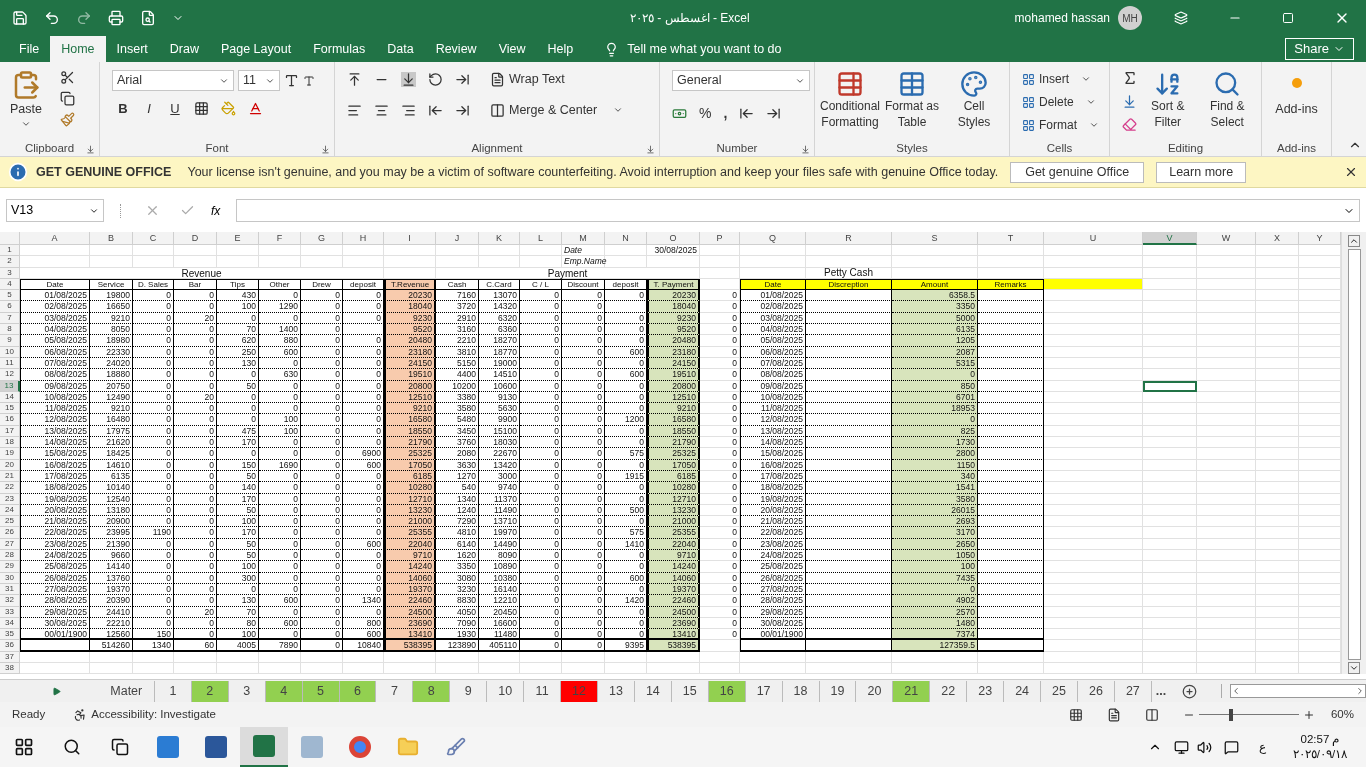 The image size is (1366, 768). I want to click on undo-icon, so click(52, 18).